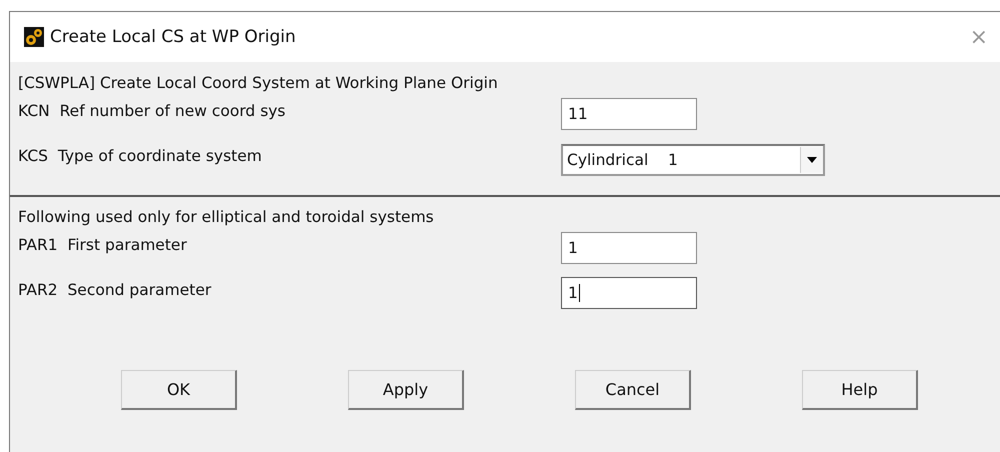  I want to click on dialog-heading: [CSWPLA] Create Local Coord System at Working Plane Origin, so click(258, 84).